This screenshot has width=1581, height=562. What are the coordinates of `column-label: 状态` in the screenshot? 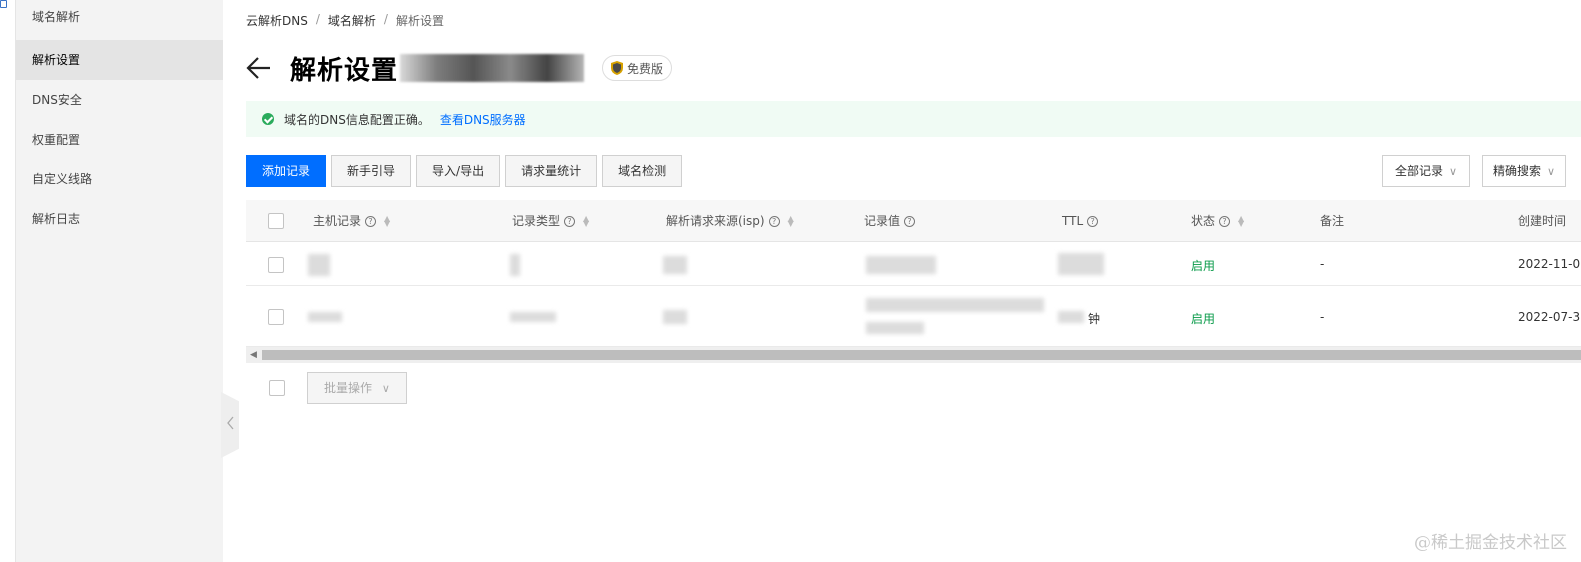 It's located at (1203, 221).